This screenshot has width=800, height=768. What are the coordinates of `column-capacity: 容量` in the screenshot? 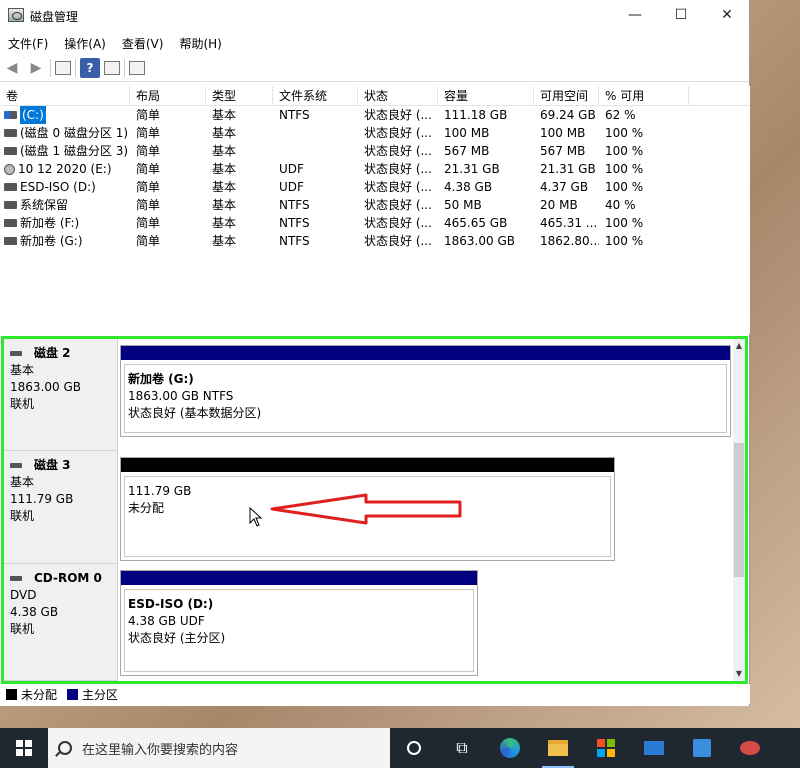 It's located at (486, 96).